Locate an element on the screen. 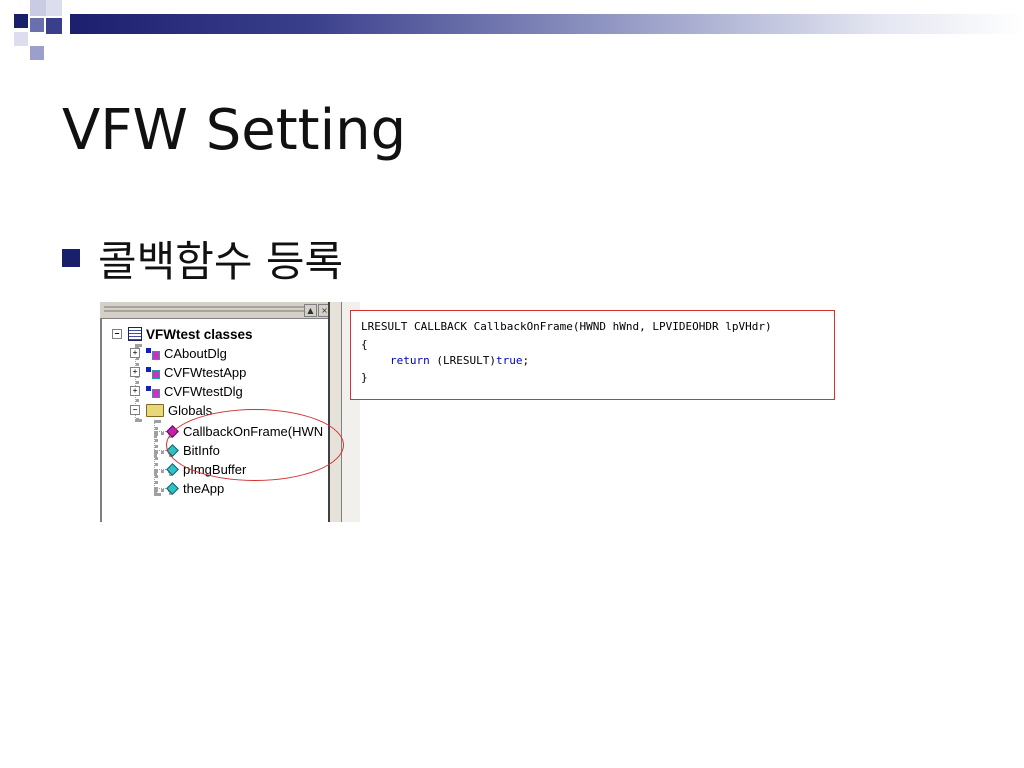 The image size is (1024, 768). tree-item-class: + CAboutDlg is located at coordinates (178, 353).